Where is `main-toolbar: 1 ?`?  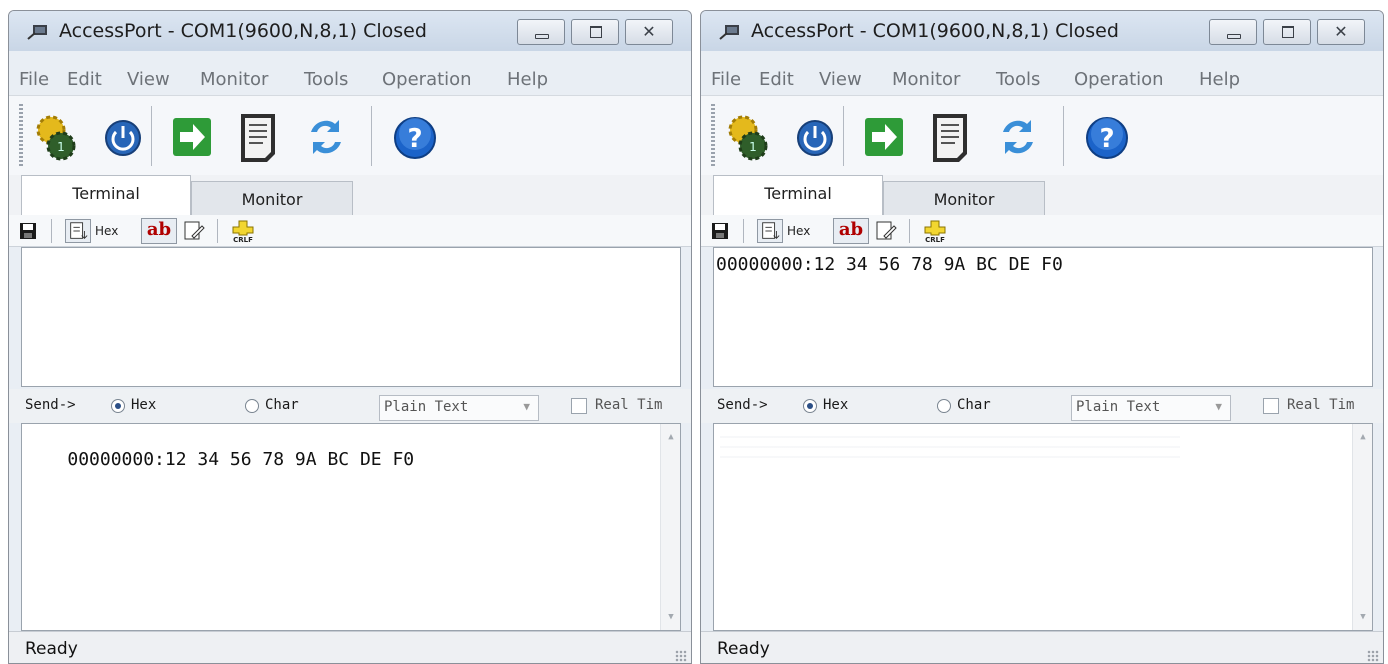 main-toolbar: 1 ? is located at coordinates (1042, 135).